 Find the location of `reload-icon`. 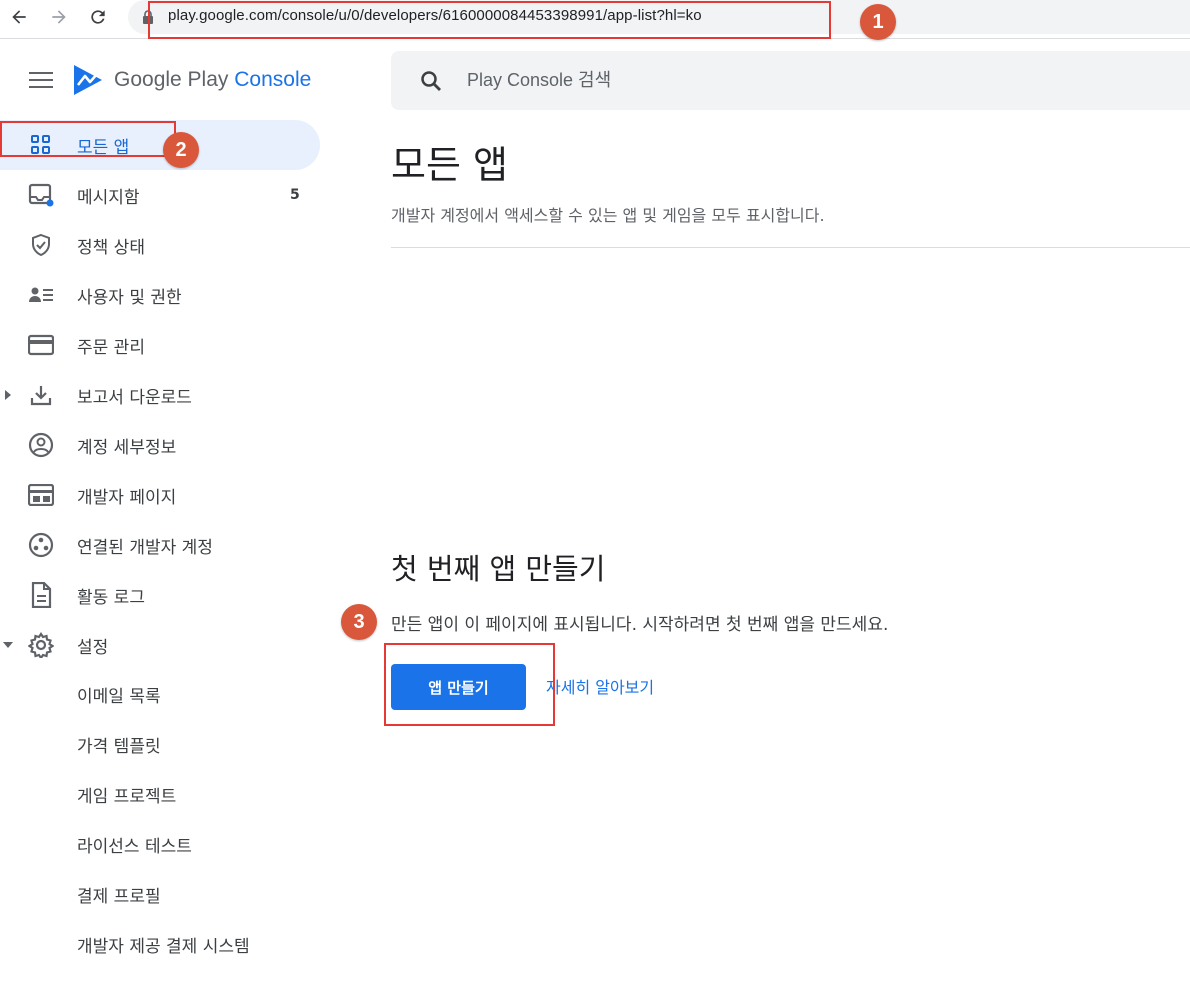

reload-icon is located at coordinates (98, 17).